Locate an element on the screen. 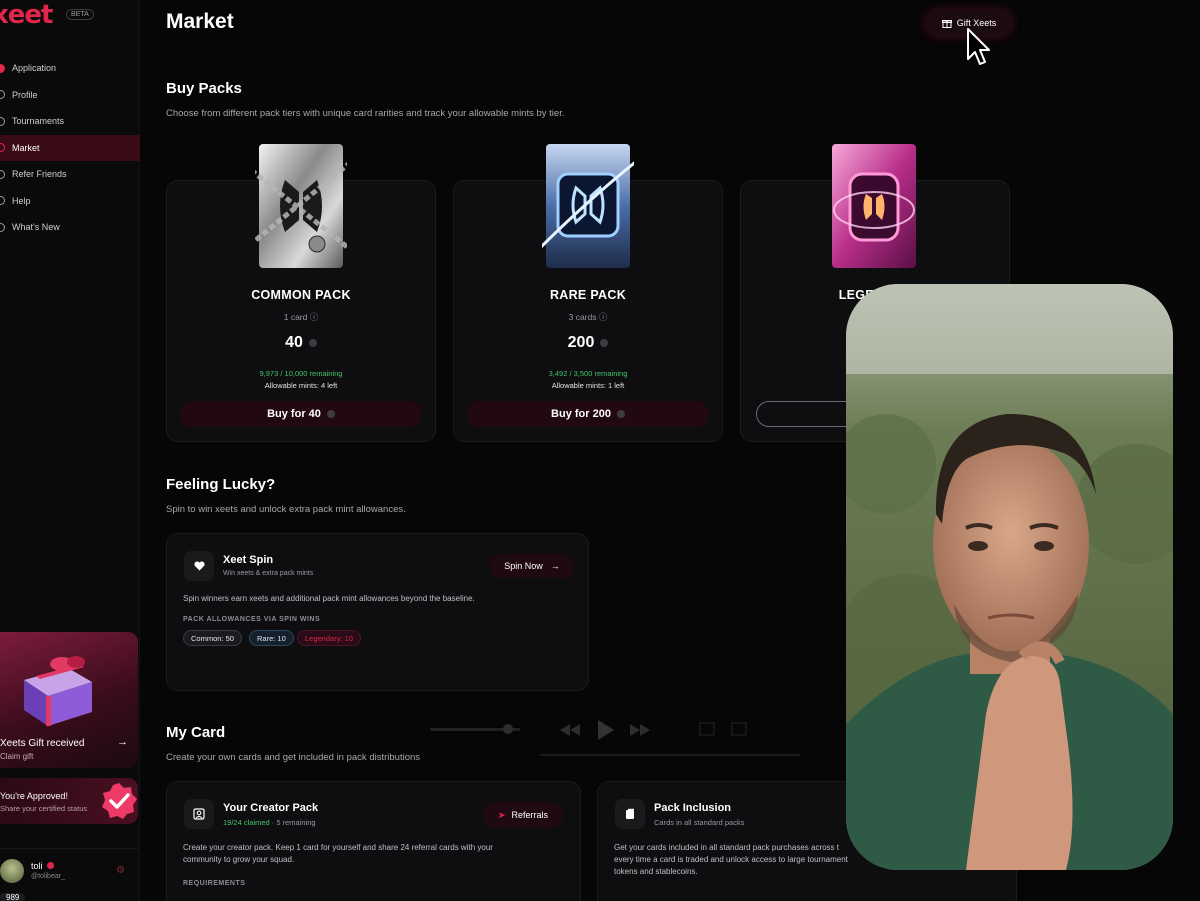  pack-price: 40 is located at coordinates (301, 343).